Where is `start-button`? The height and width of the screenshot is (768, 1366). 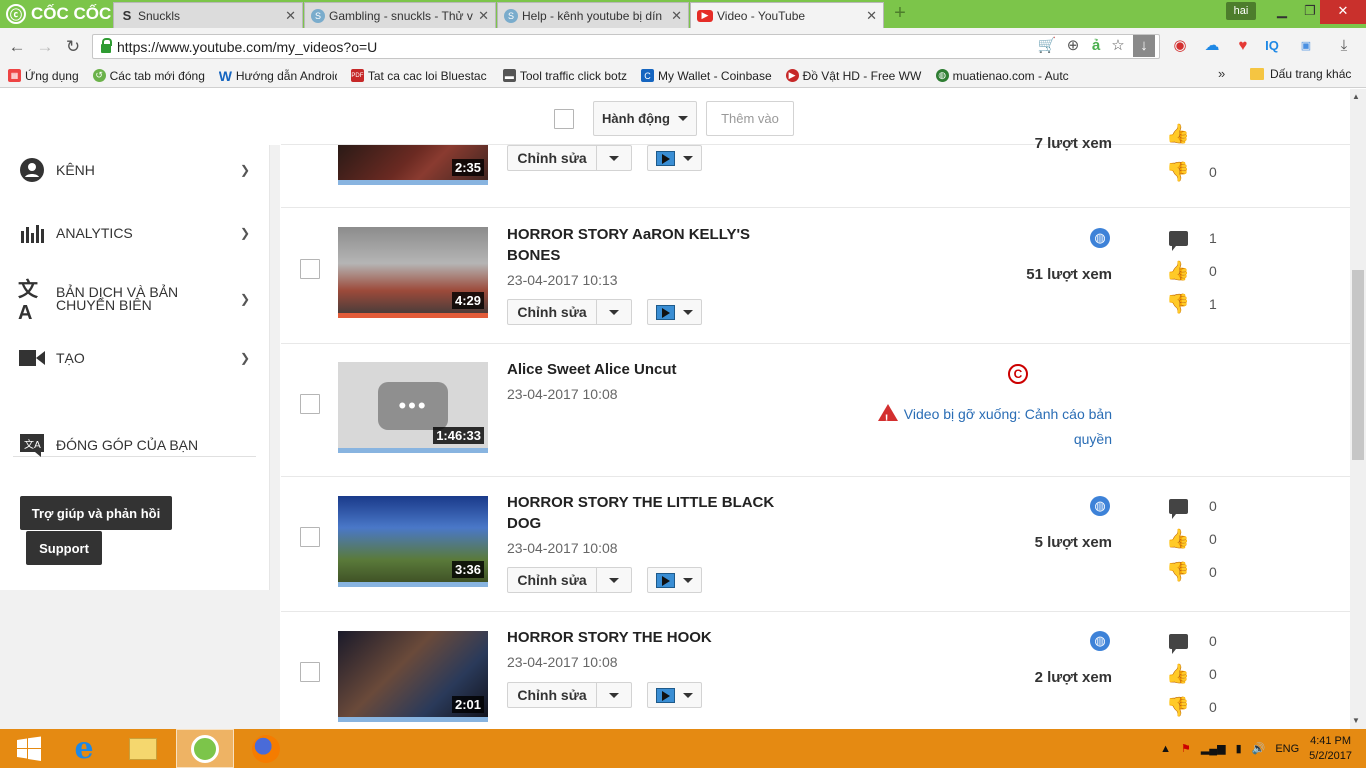 start-button is located at coordinates (29, 748).